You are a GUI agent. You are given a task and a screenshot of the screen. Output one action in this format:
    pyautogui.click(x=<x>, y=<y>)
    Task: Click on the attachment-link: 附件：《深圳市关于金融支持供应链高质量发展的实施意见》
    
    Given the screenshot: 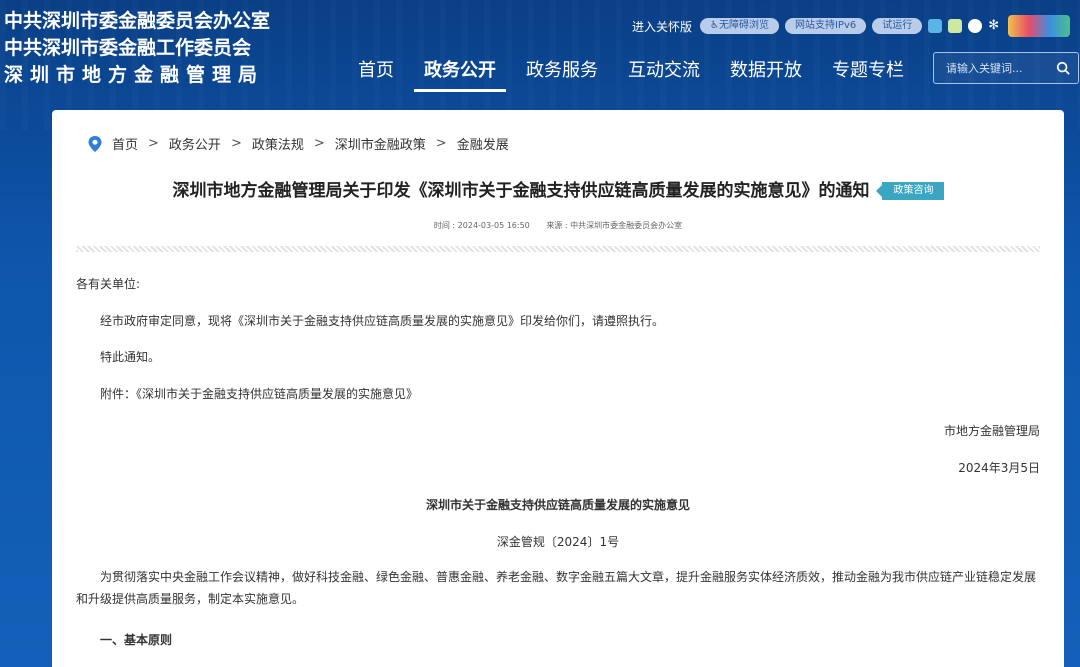 What is the action you would take?
    pyautogui.click(x=259, y=393)
    